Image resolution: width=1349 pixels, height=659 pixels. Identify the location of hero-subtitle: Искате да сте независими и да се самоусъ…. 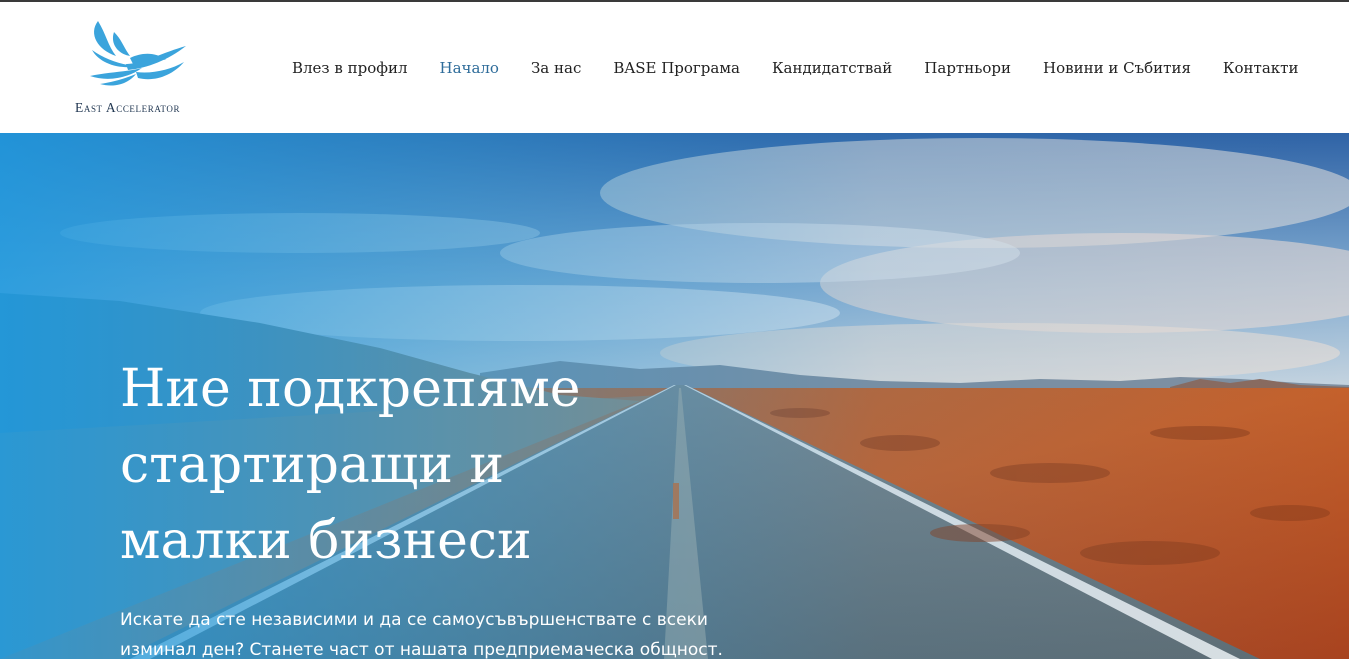
(421, 634).